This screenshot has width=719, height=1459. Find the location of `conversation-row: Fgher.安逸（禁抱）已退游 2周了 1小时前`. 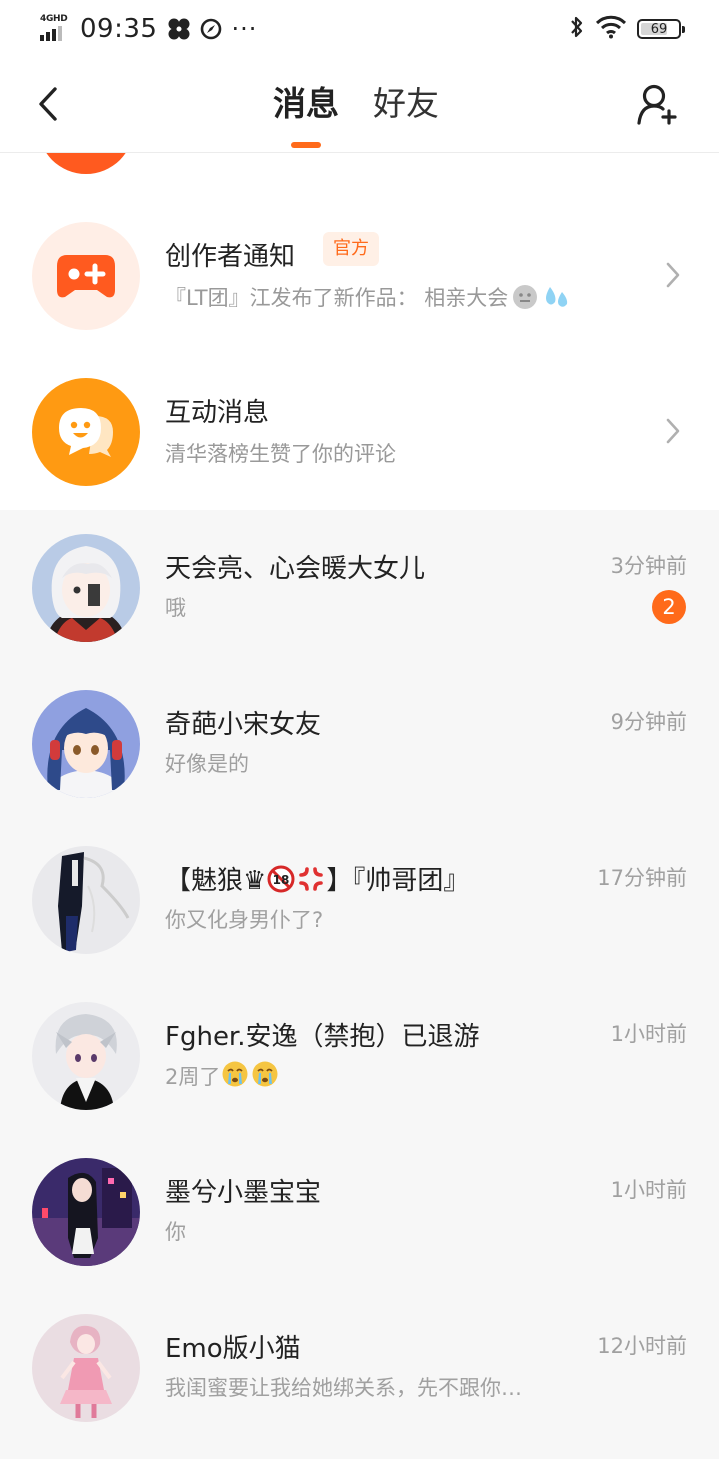

conversation-row: Fgher.安逸（禁抱）已退游 2周了 1小时前 is located at coordinates (359, 1056).